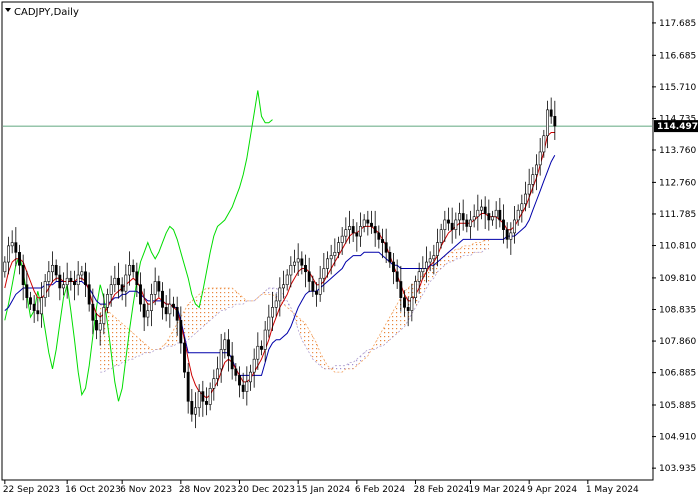 Image resolution: width=700 pixels, height=500 pixels. I want to click on x-tick-label: 28 Feb 2024, so click(442, 490).